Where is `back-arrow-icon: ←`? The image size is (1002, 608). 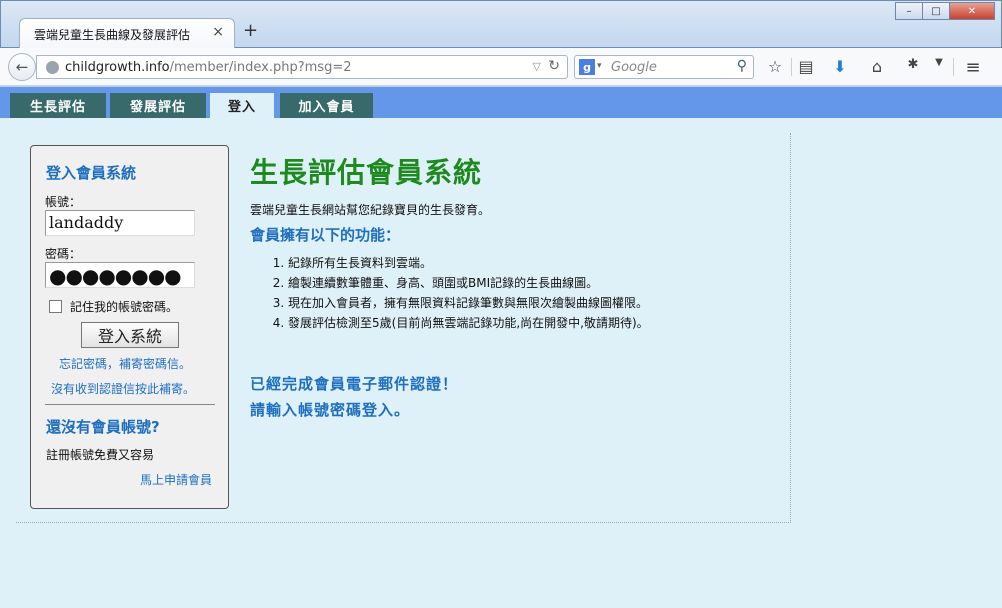 back-arrow-icon: ← is located at coordinates (22, 67).